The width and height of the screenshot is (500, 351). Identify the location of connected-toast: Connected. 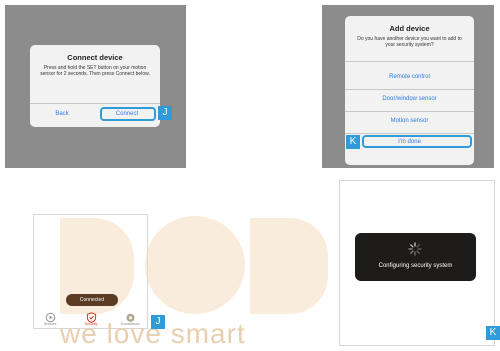
(92, 300).